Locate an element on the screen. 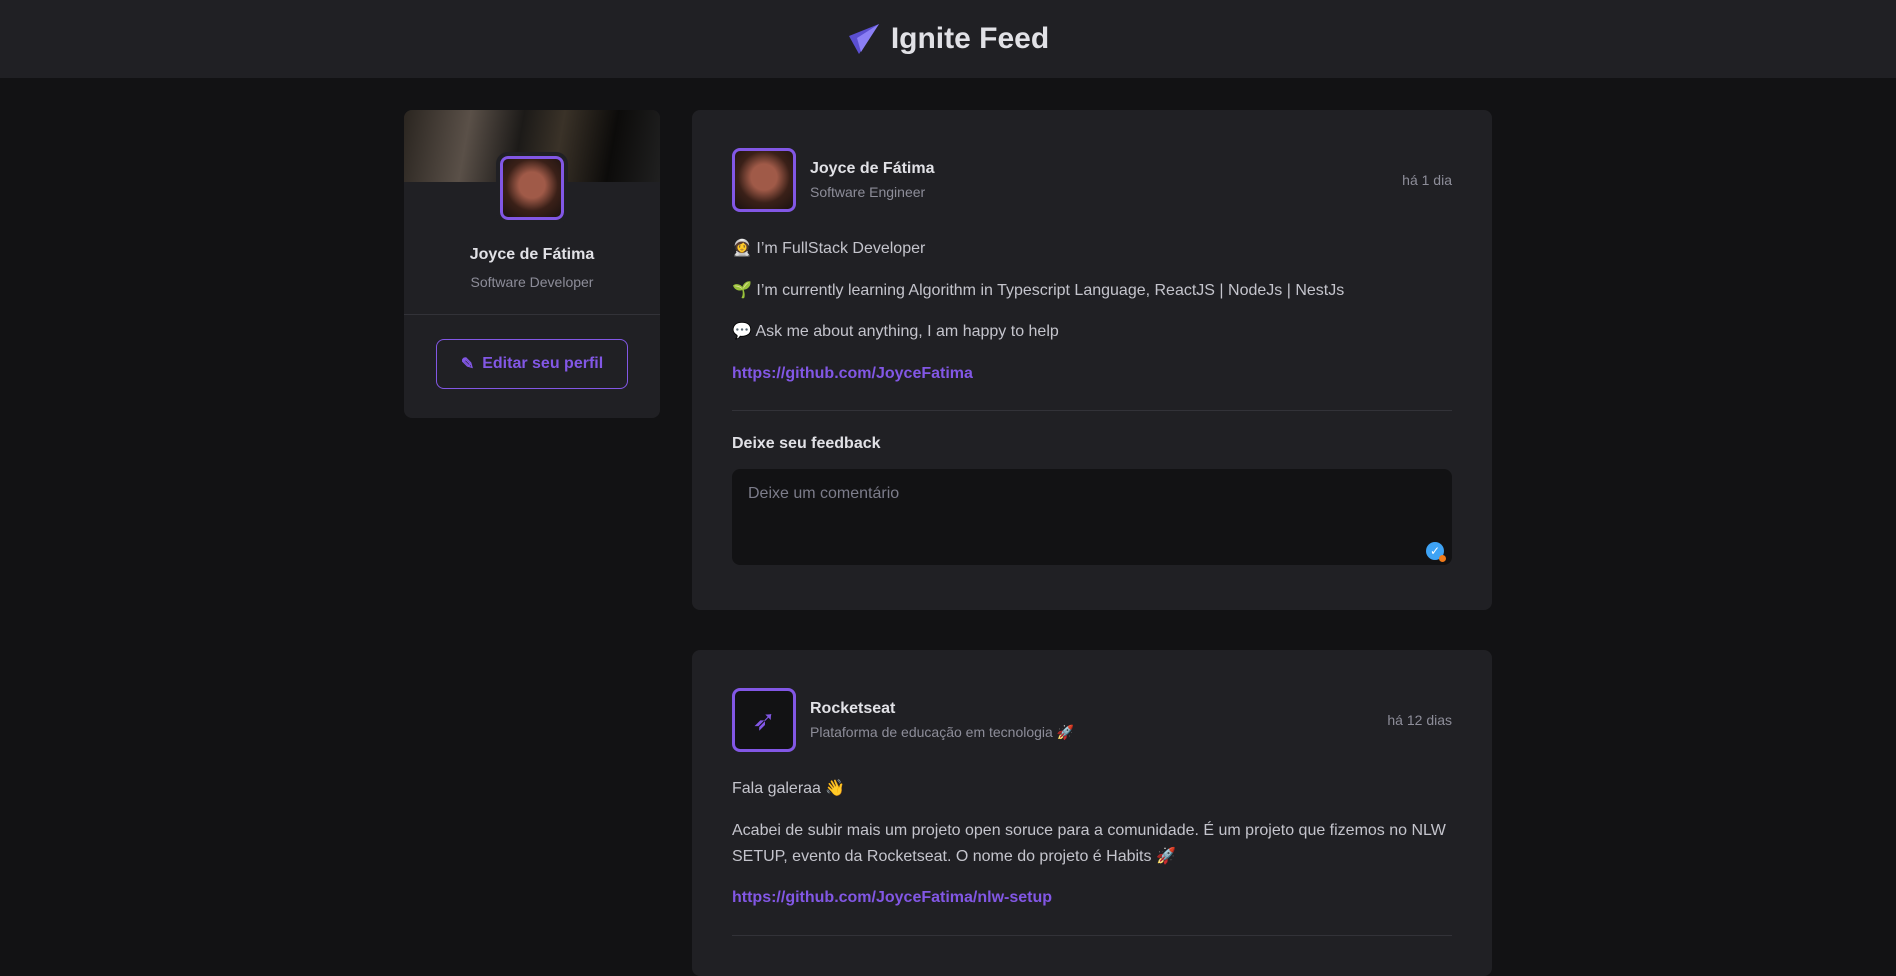 The height and width of the screenshot is (976, 1896). edit-profile-button: ✎ Editar seu perfil is located at coordinates (532, 364).